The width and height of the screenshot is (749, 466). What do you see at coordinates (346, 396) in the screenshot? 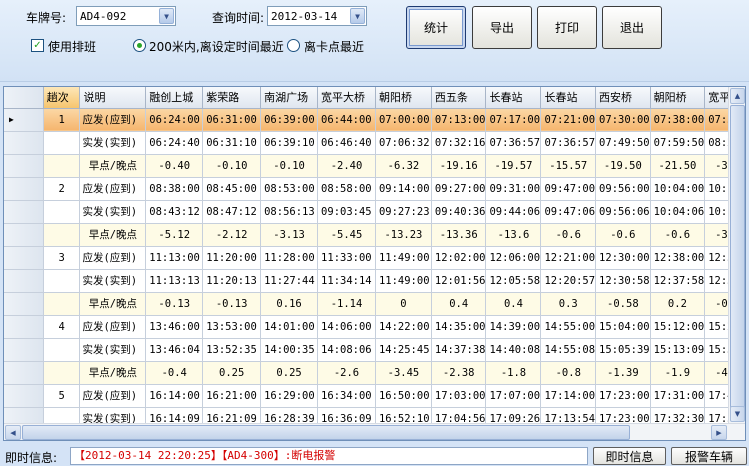
I see `time-cell: 16:34:00` at bounding box center [346, 396].